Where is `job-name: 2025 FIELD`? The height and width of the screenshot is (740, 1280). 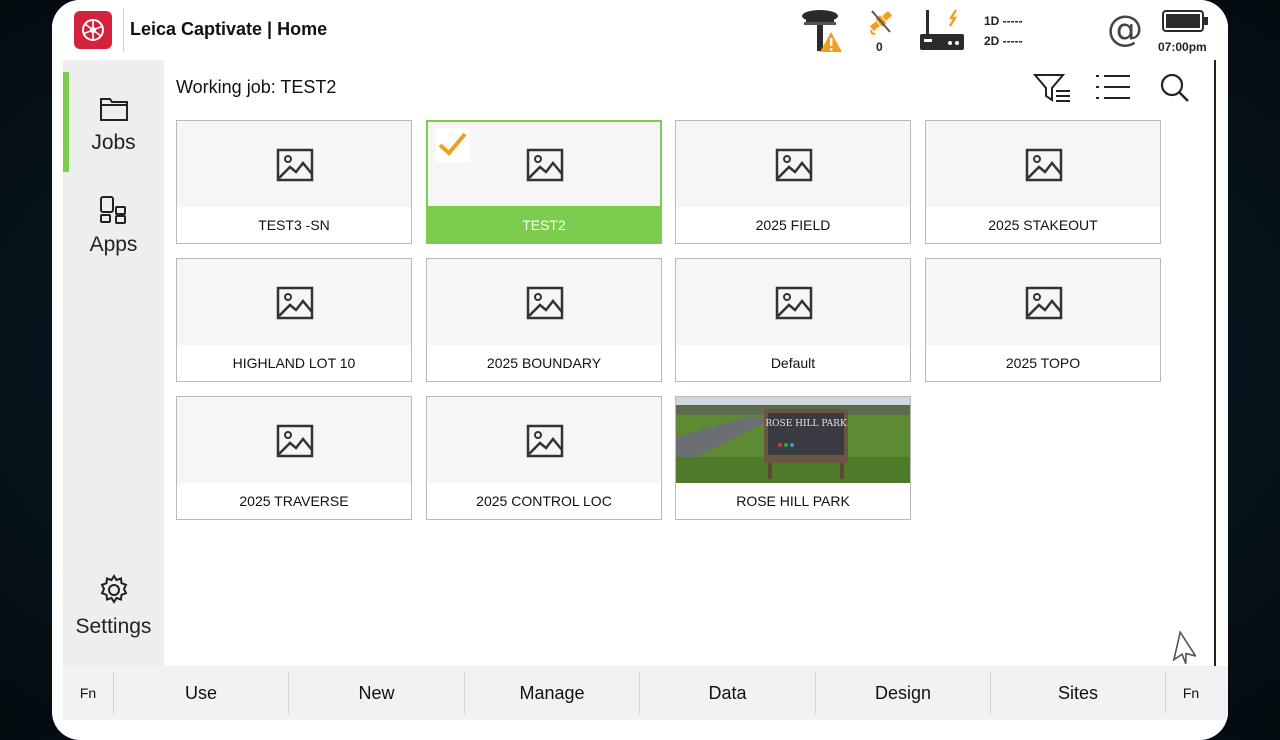
job-name: 2025 FIELD is located at coordinates (793, 225).